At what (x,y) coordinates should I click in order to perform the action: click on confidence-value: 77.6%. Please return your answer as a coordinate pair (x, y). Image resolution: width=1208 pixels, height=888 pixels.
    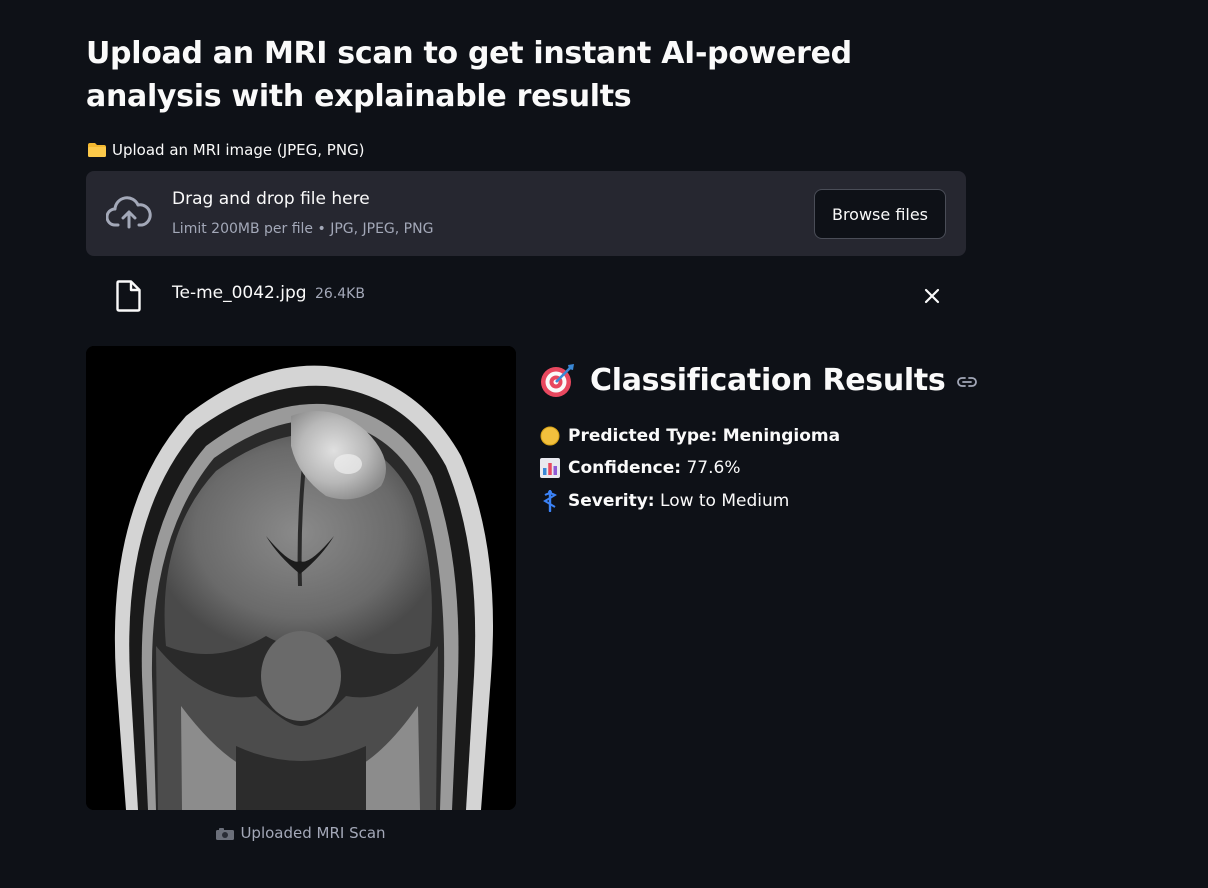
    Looking at the image, I should click on (713, 468).